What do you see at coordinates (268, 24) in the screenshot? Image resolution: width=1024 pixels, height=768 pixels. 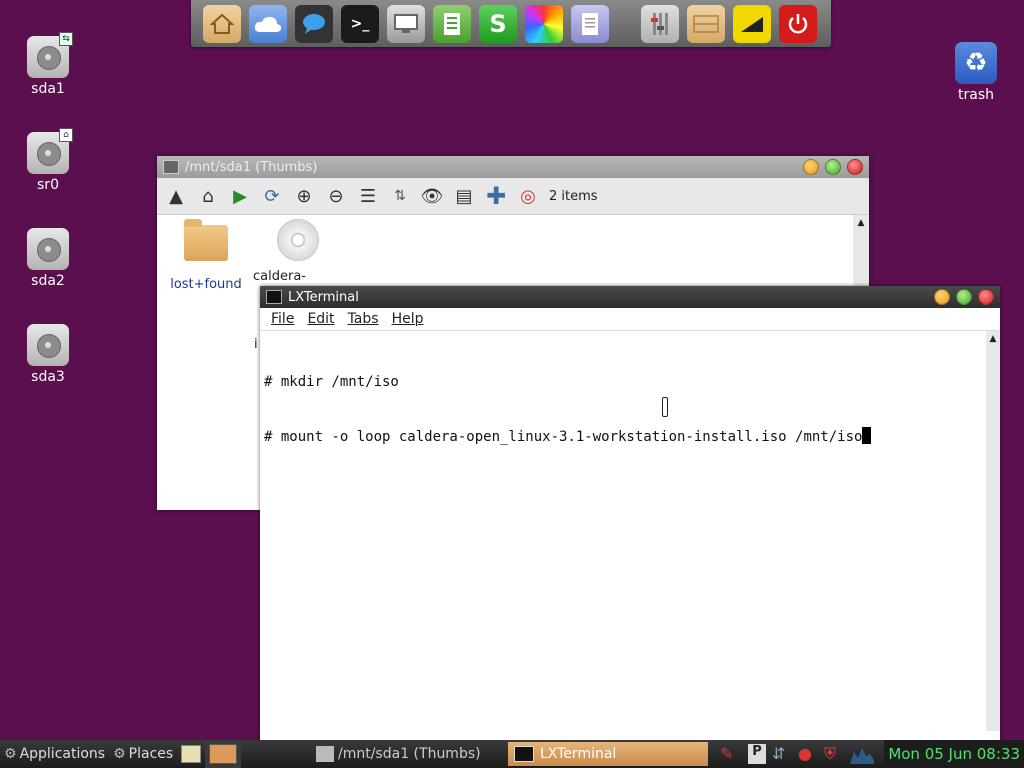 I see `cloud-icon` at bounding box center [268, 24].